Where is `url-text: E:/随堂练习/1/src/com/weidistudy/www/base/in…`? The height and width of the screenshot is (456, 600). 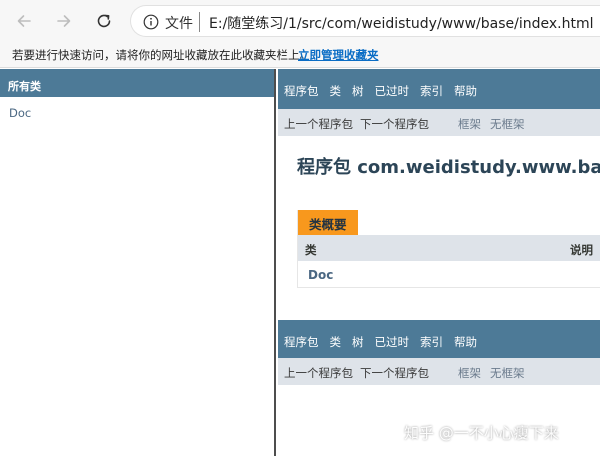
url-text: E:/随堂练习/1/src/com/weidistudy/www/base/in… is located at coordinates (401, 23).